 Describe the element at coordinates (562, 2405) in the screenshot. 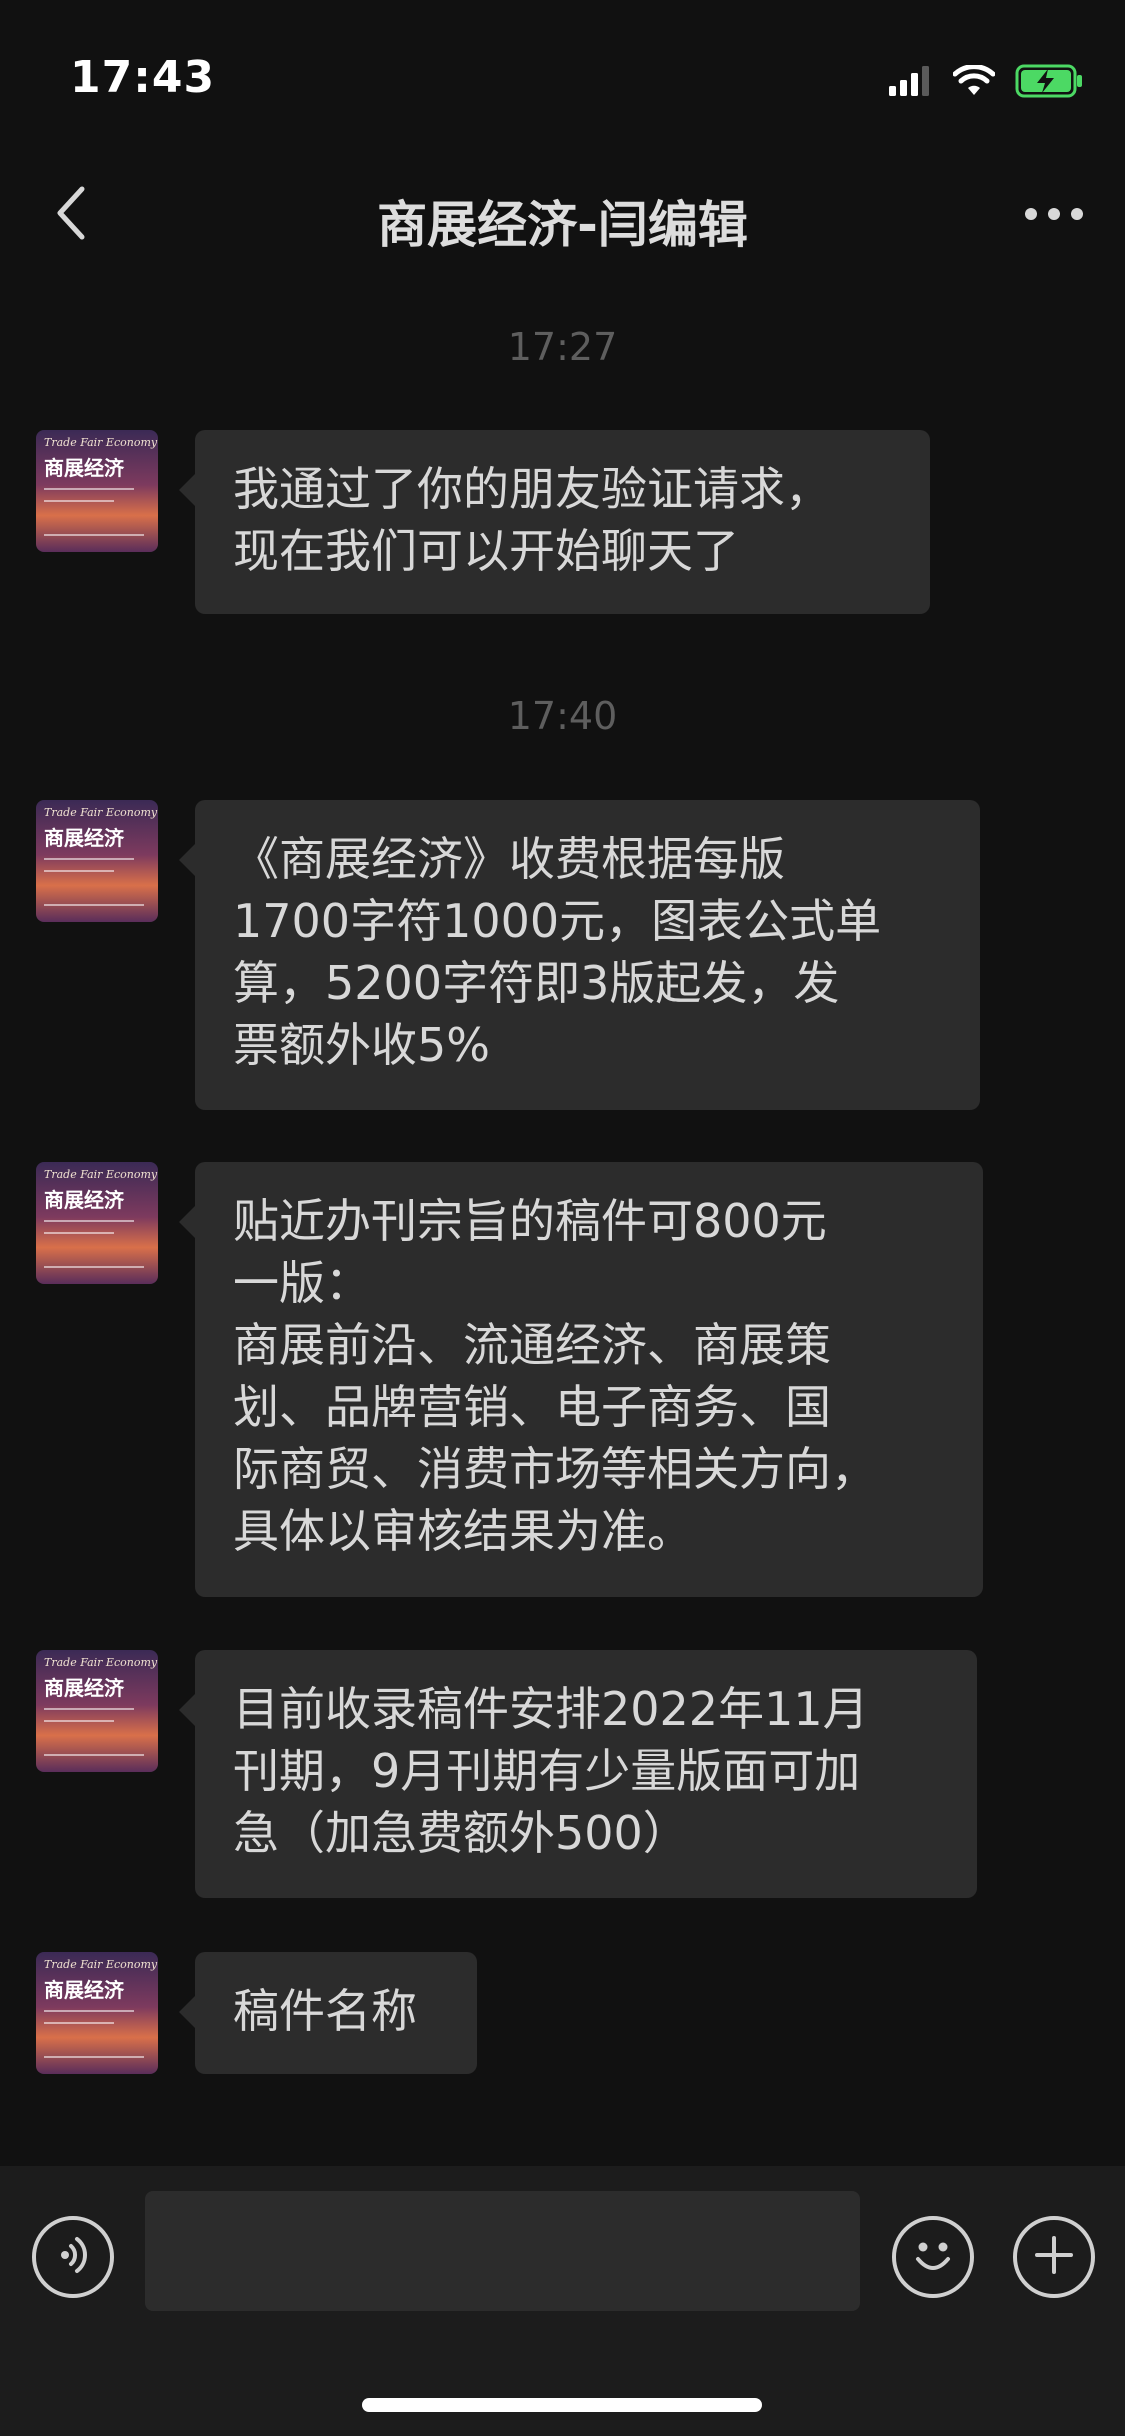

I see `home-indicator` at that location.